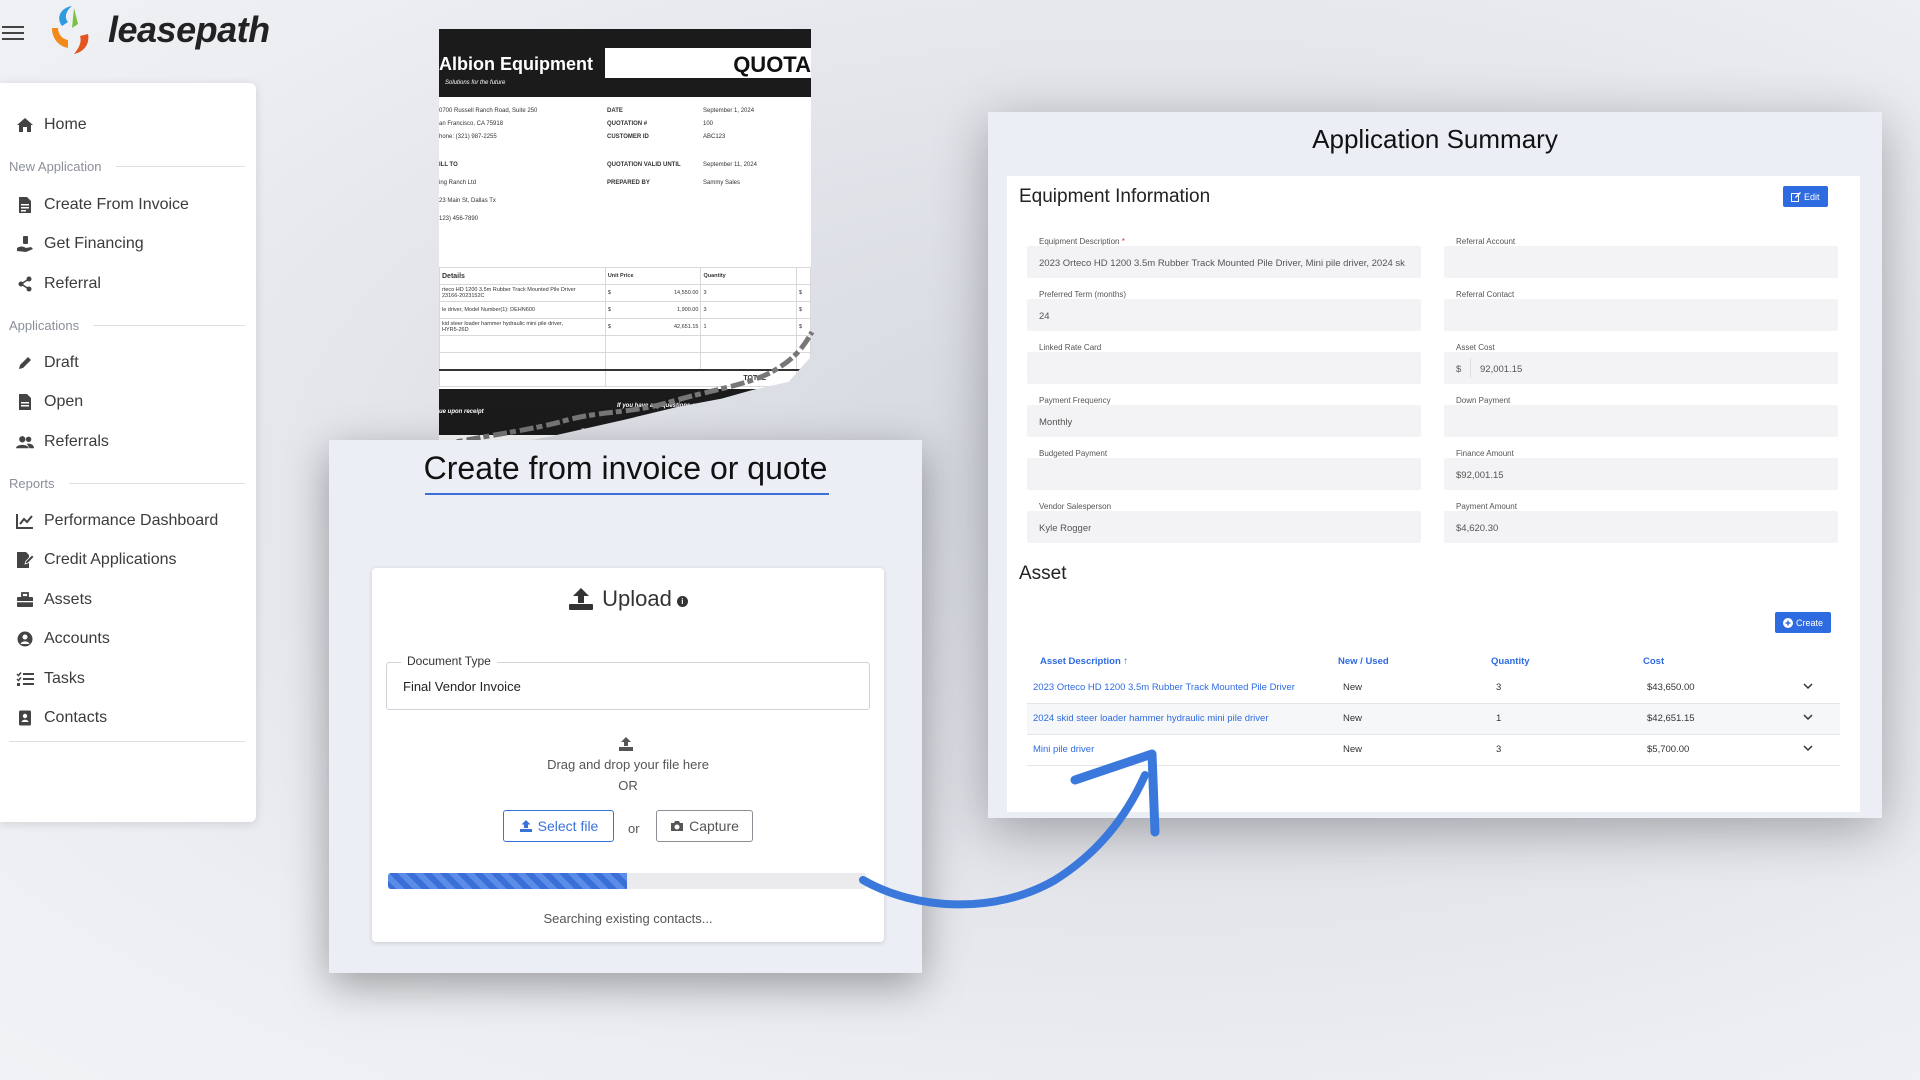 This screenshot has width=1920, height=1080. Describe the element at coordinates (157, 30) in the screenshot. I see `brand-logo: leasepath` at that location.